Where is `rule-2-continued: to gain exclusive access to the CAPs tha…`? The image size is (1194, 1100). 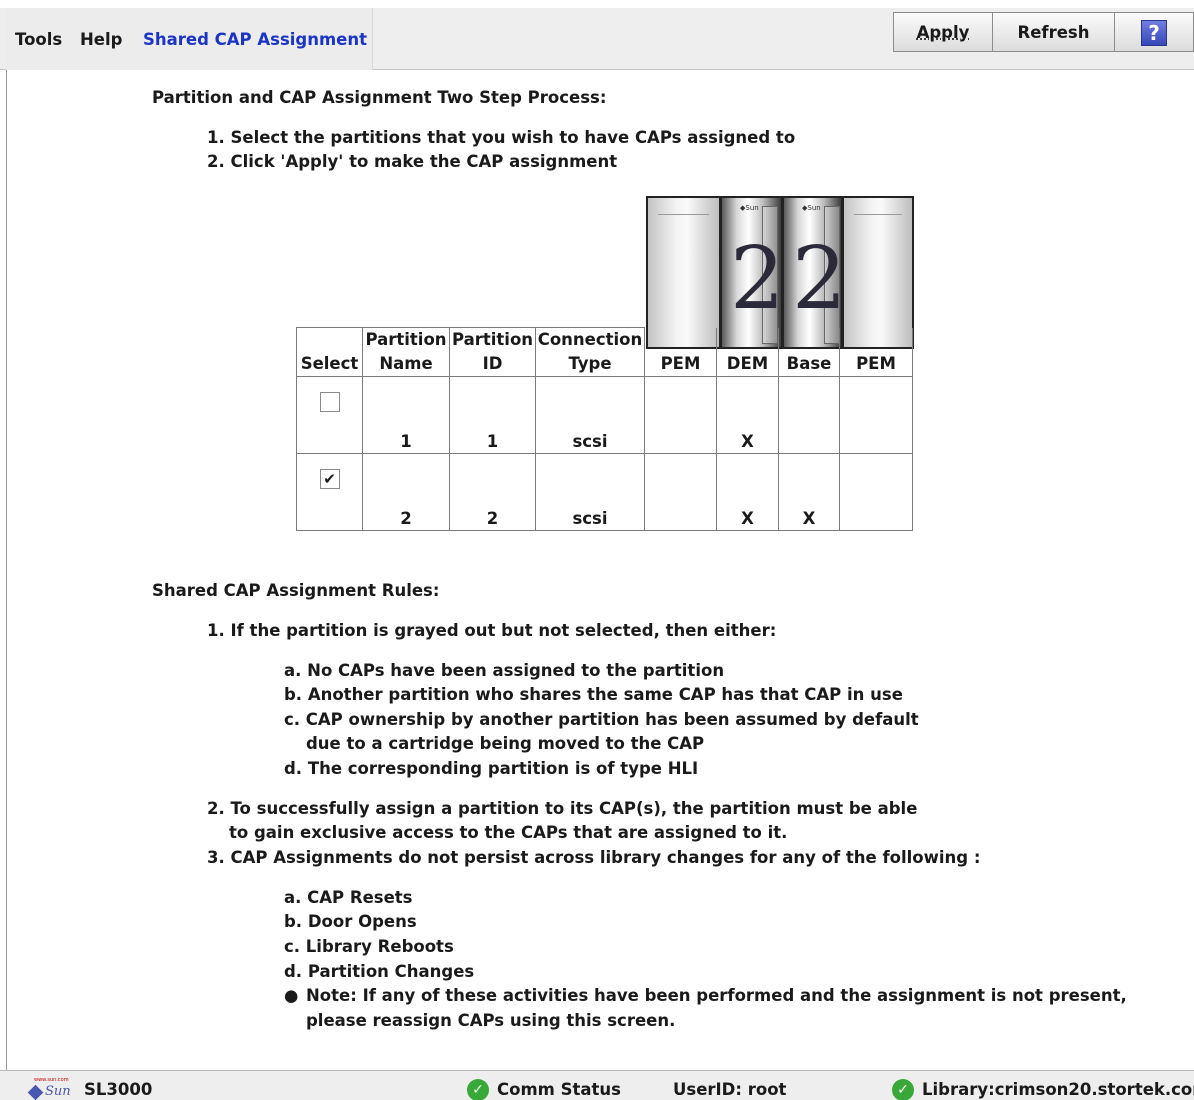
rule-2-continued: to gain exclusive access to the CAPs tha… is located at coordinates (508, 832).